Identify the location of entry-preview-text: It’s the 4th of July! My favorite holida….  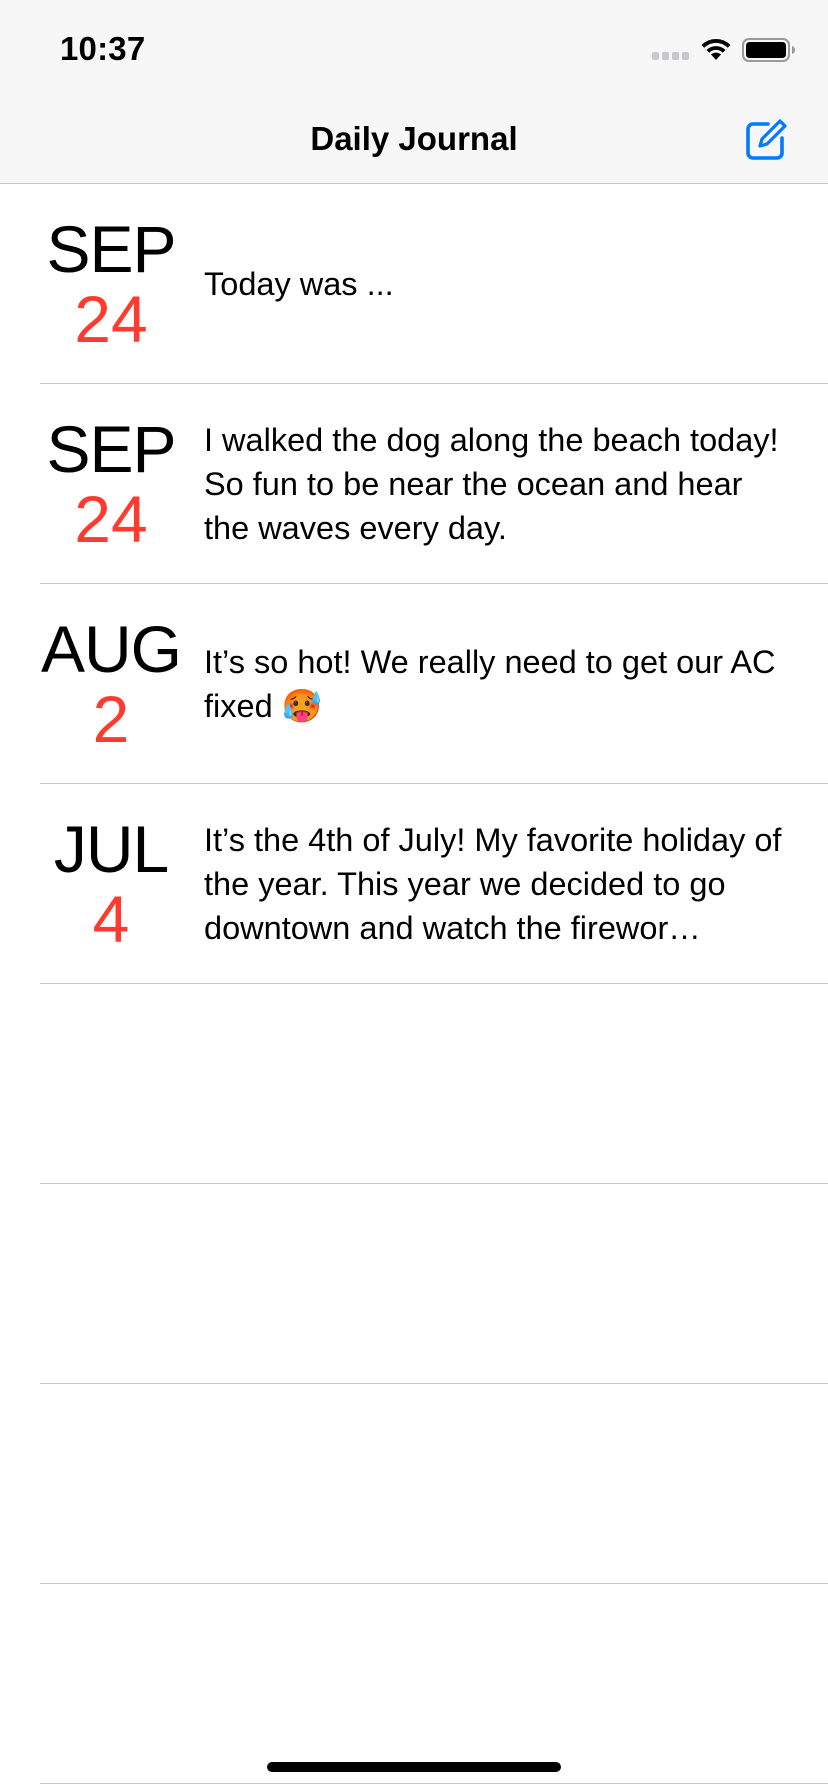
(493, 884).